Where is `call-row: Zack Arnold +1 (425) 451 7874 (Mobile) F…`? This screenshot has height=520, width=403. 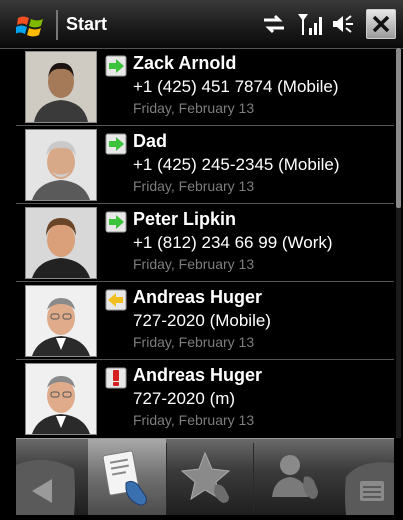
call-row: Zack Arnold +1 (425) 451 7874 (Mobile) F… is located at coordinates (205, 87).